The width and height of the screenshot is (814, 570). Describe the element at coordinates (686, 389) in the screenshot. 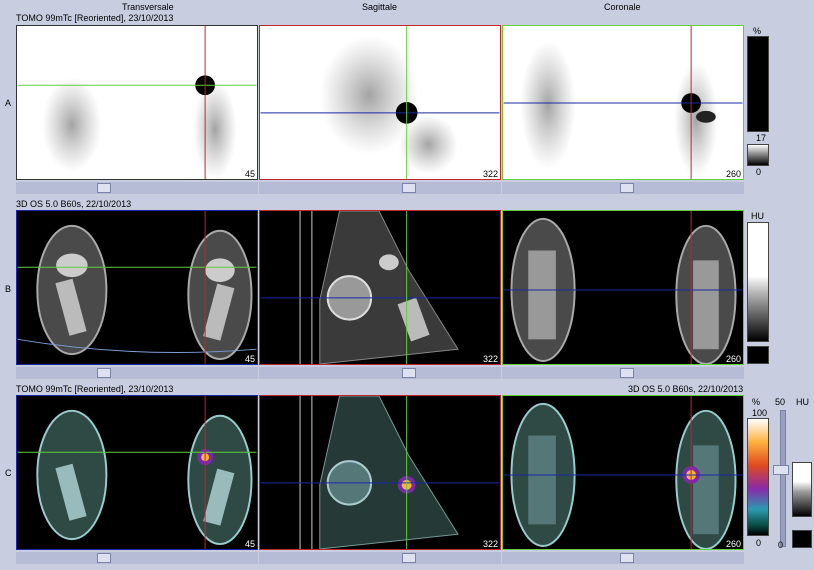

I see `series-label-row-c-right: 3D OS 5.0 B60s, 22/10/2013` at that location.